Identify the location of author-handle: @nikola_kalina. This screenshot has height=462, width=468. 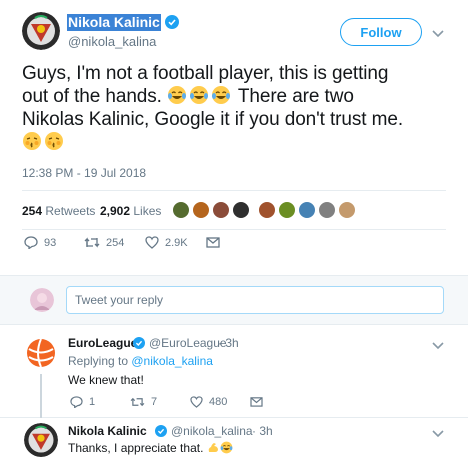
(112, 41).